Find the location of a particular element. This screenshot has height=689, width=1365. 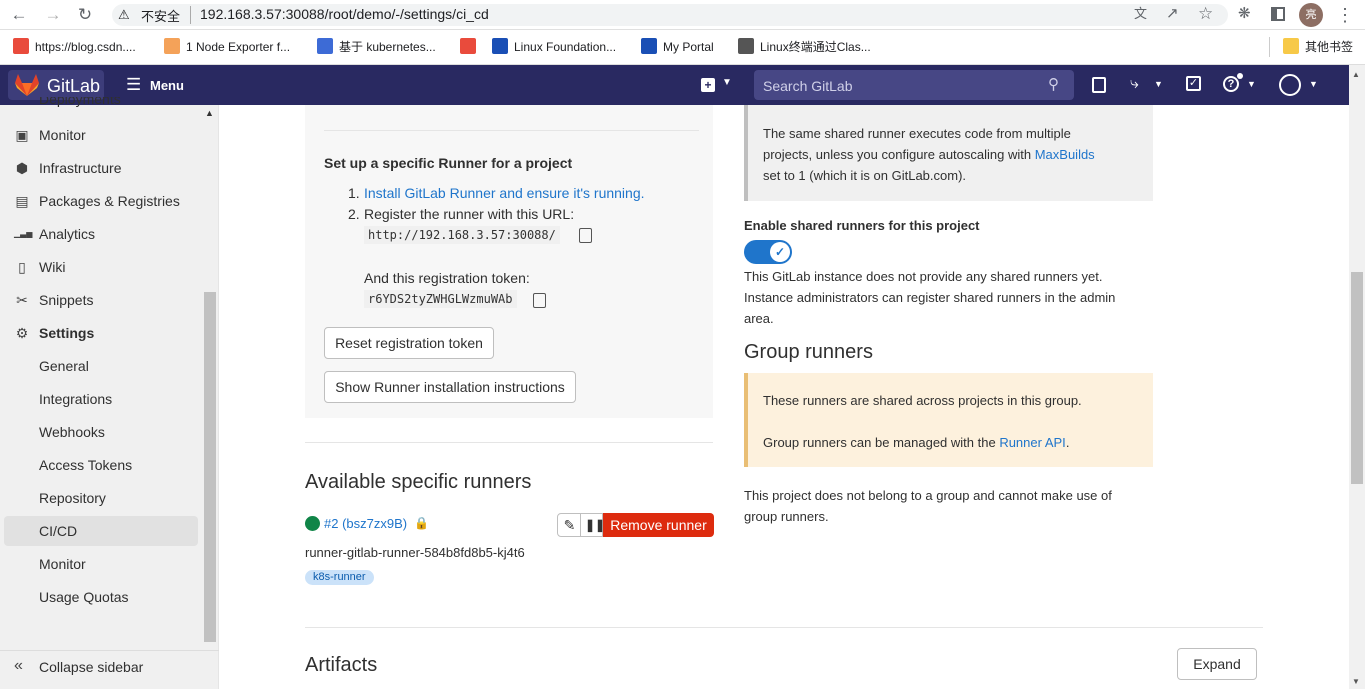

user-chevron-icon: ▼ is located at coordinates (1313, 84).